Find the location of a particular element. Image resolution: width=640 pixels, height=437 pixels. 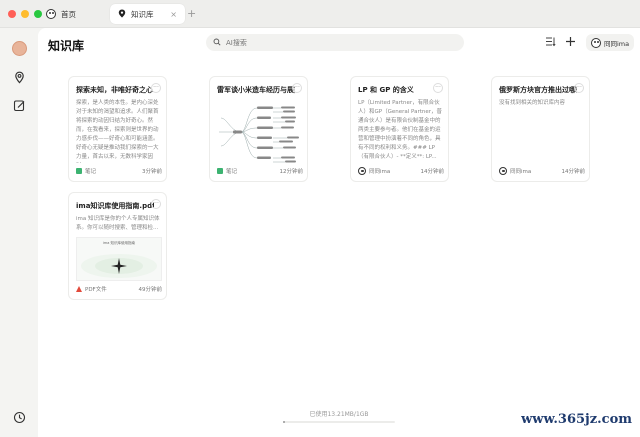

card-title: ima知识库使用指南.pdf is located at coordinates (115, 206).